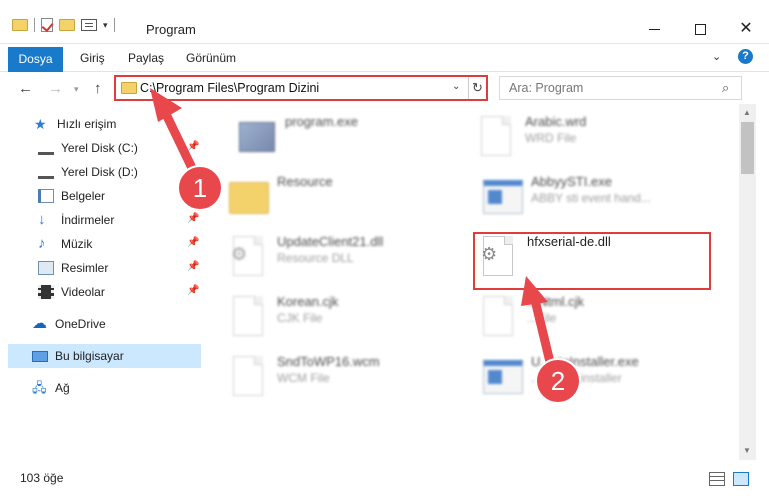  Describe the element at coordinates (571, 181) in the screenshot. I see `file-name: AbbyySTI.exe` at that location.